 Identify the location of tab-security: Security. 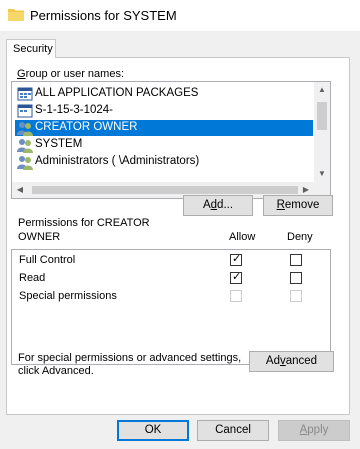
(31, 48).